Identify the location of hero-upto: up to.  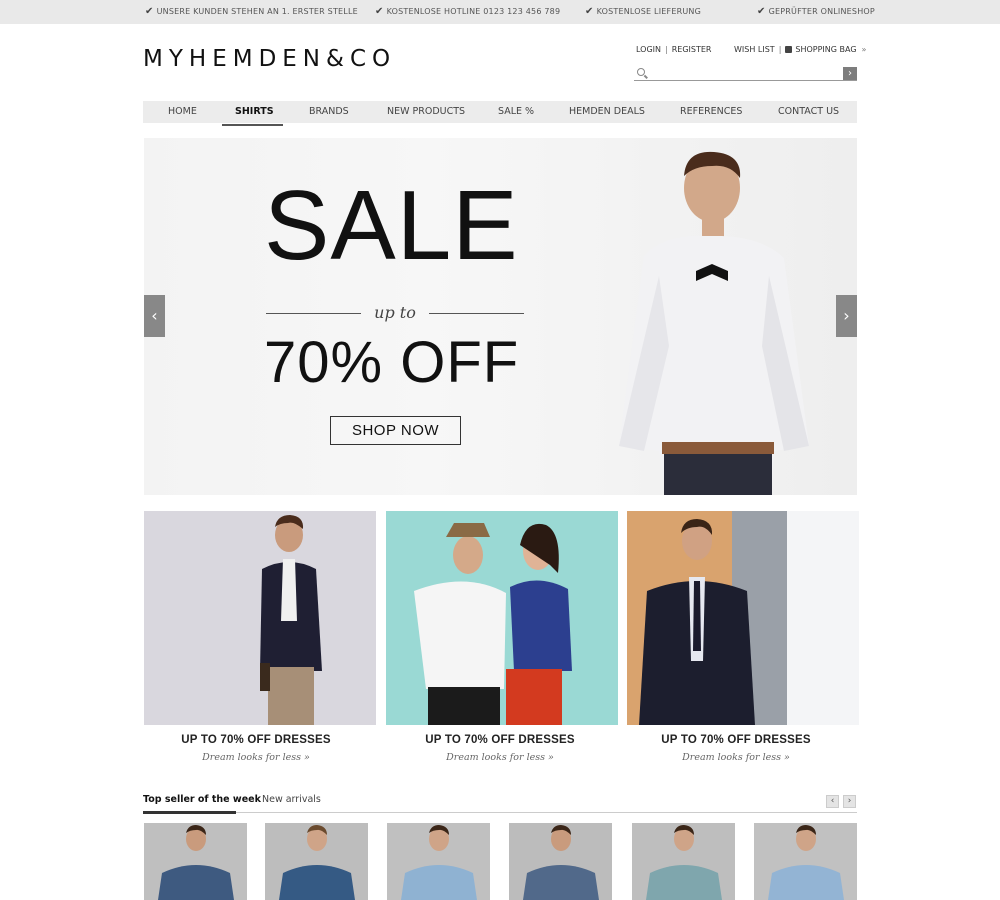
(395, 313).